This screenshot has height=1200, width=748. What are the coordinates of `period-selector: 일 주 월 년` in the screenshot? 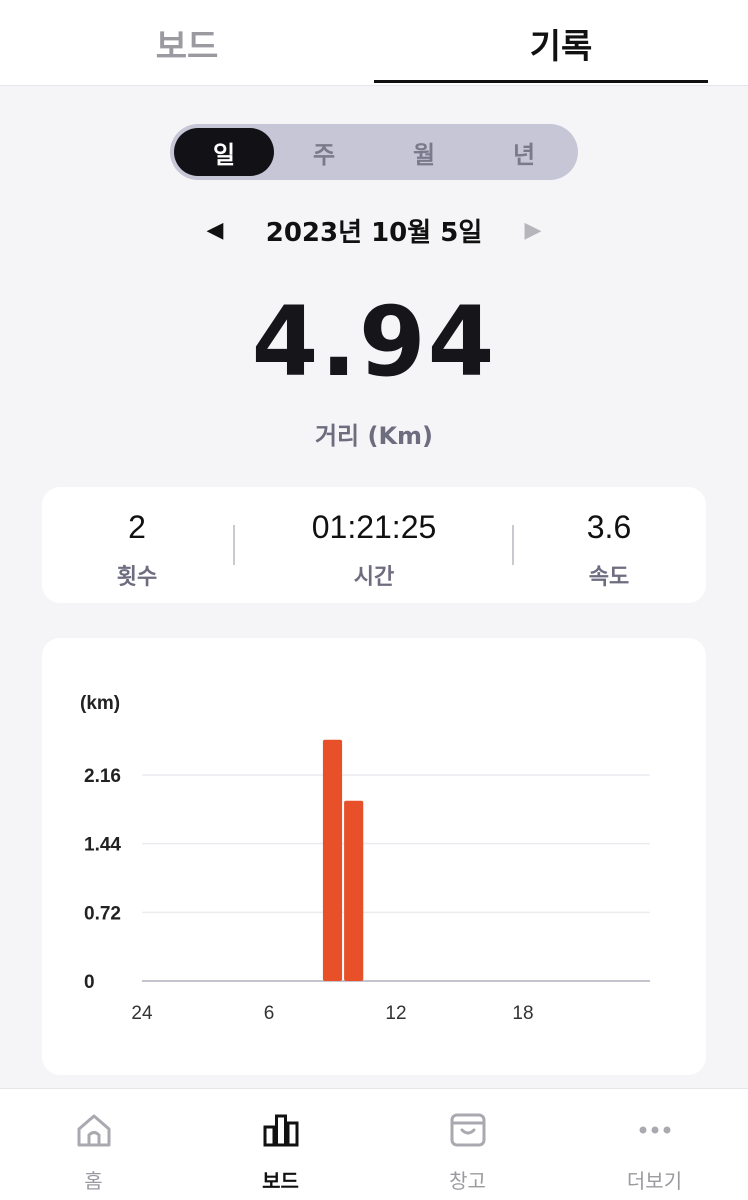 It's located at (374, 152).